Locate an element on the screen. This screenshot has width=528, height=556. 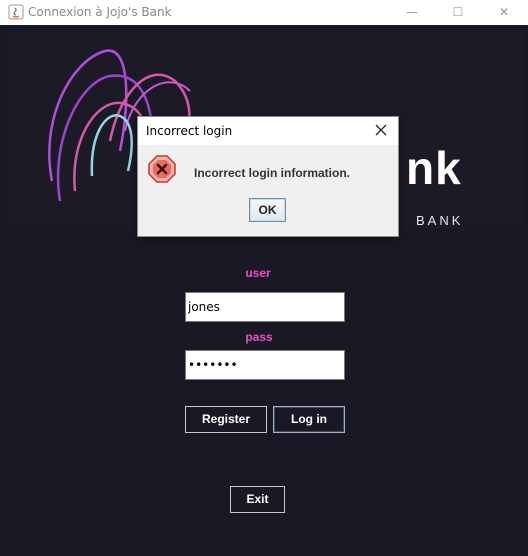
maximize-button: ☐ is located at coordinates (458, 12).